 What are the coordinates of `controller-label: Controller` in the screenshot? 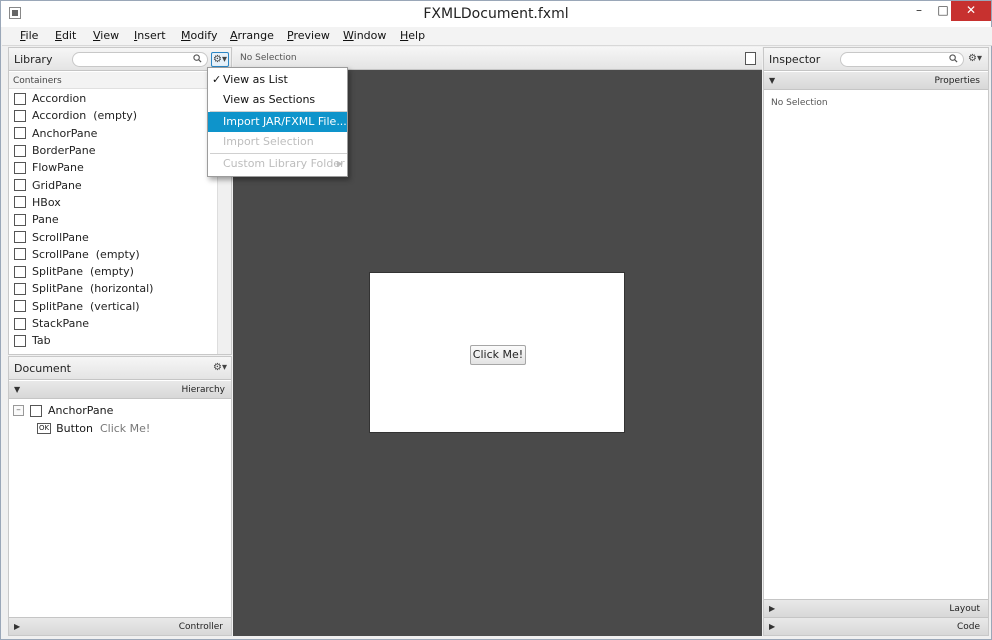 It's located at (200, 627).